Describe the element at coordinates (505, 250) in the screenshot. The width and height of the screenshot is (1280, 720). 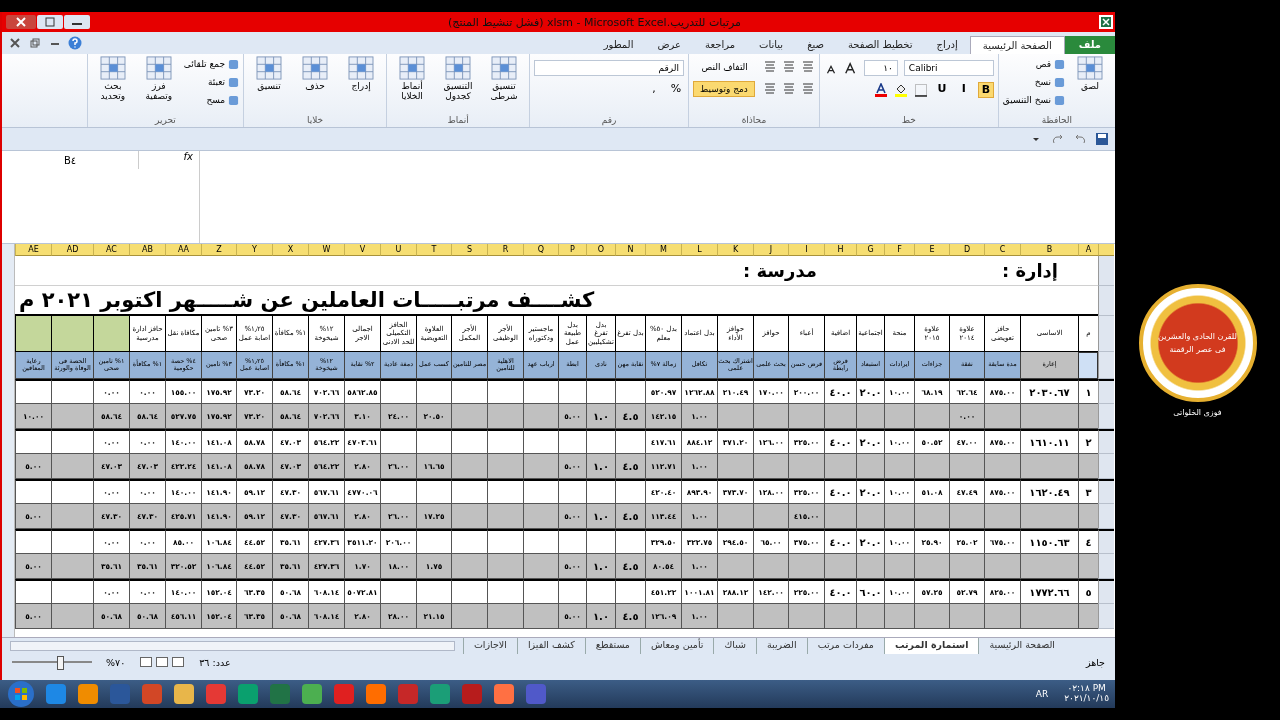
I see `column-header: R` at that location.